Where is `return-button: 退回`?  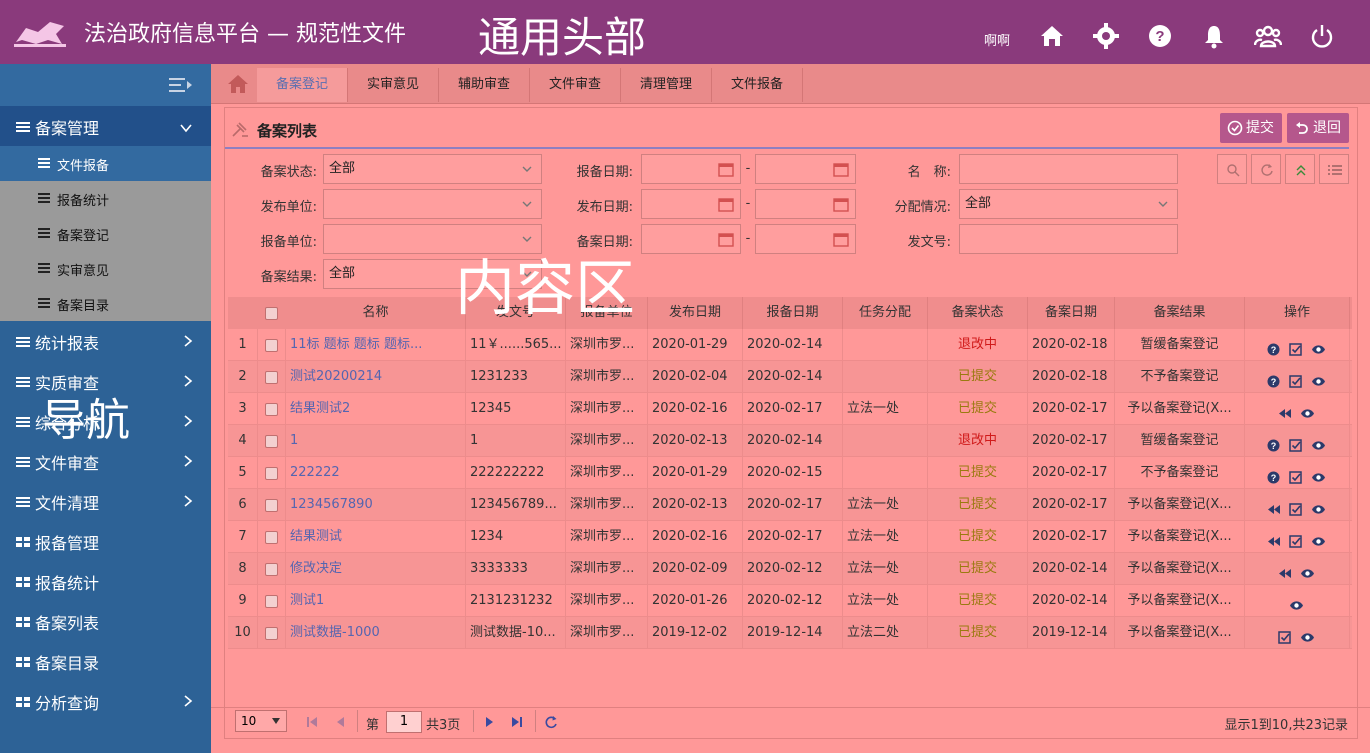 return-button: 退回 is located at coordinates (1318, 128).